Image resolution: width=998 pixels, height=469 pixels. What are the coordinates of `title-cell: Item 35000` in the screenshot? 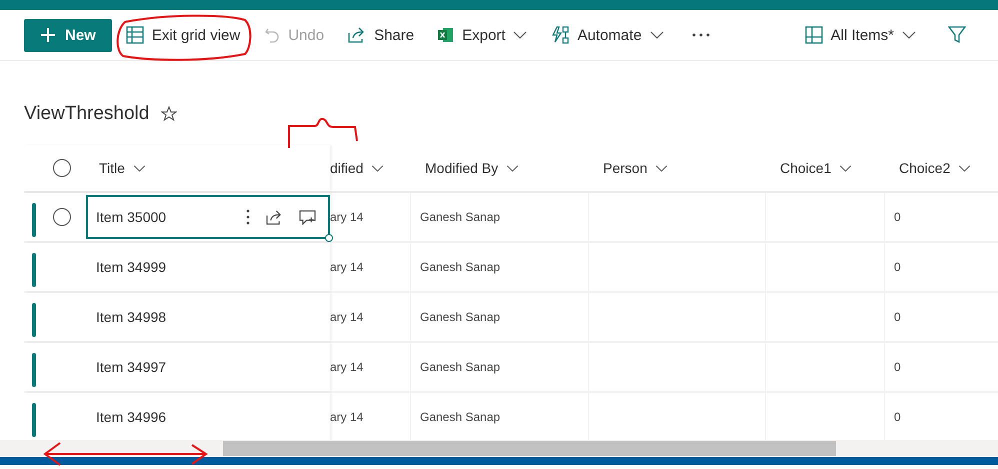 It's located at (208, 217).